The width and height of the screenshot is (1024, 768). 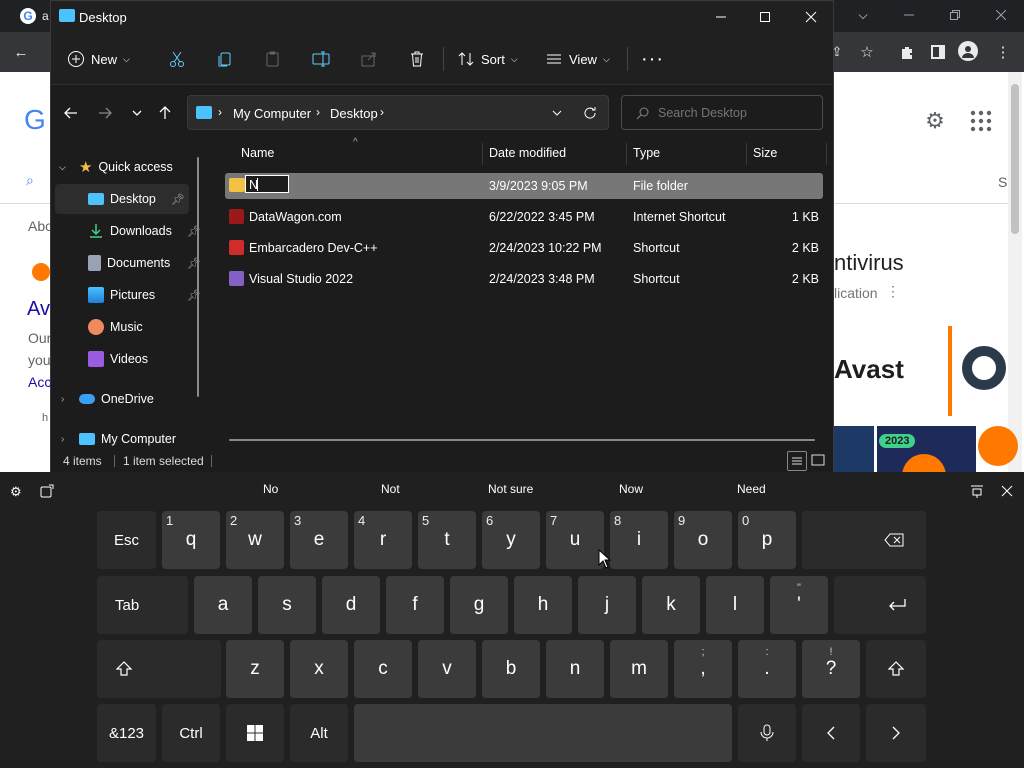 I want to click on sort-button: Sort ⌵, so click(x=487, y=59).